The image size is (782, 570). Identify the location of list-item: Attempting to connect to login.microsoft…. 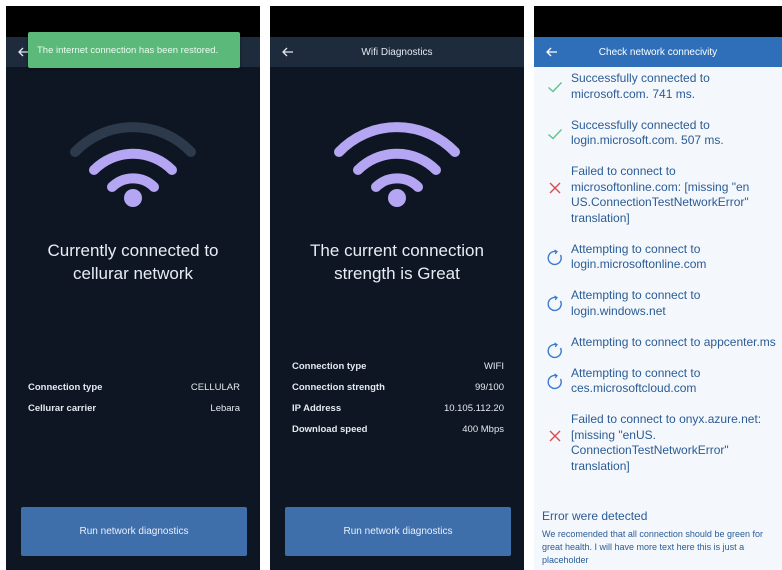
(658, 257).